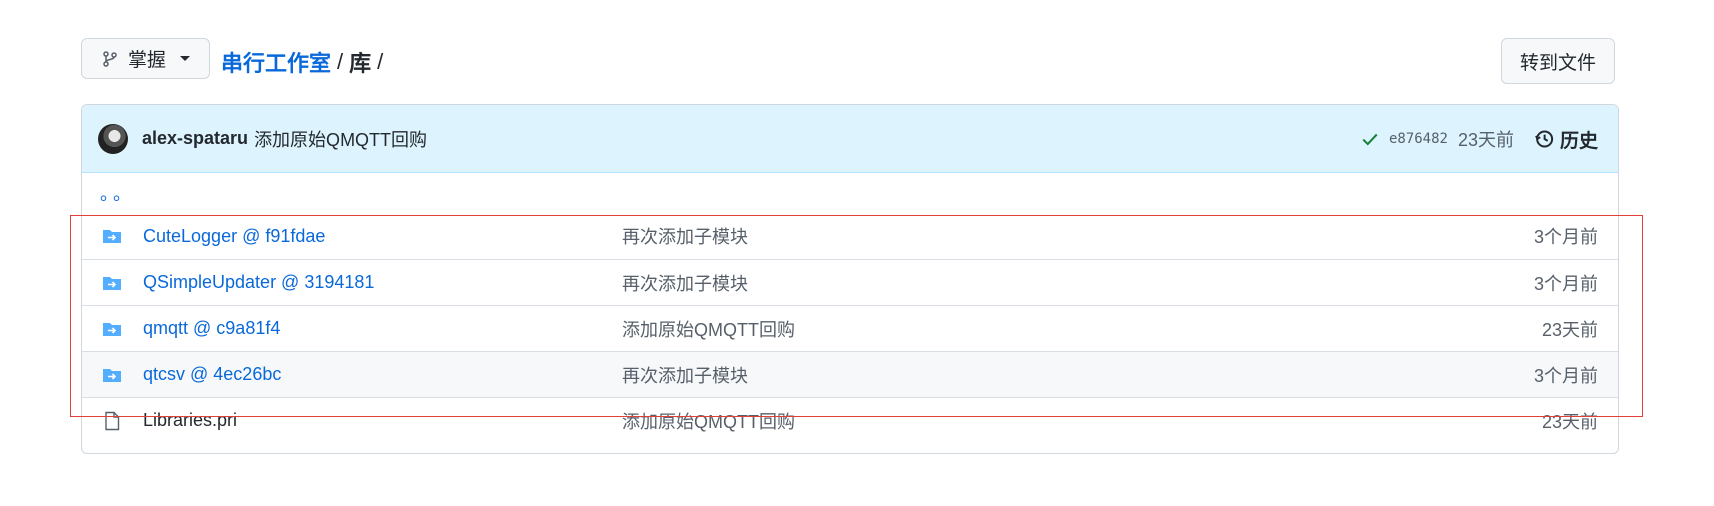  Describe the element at coordinates (113, 138) in the screenshot. I see `avatar` at that location.